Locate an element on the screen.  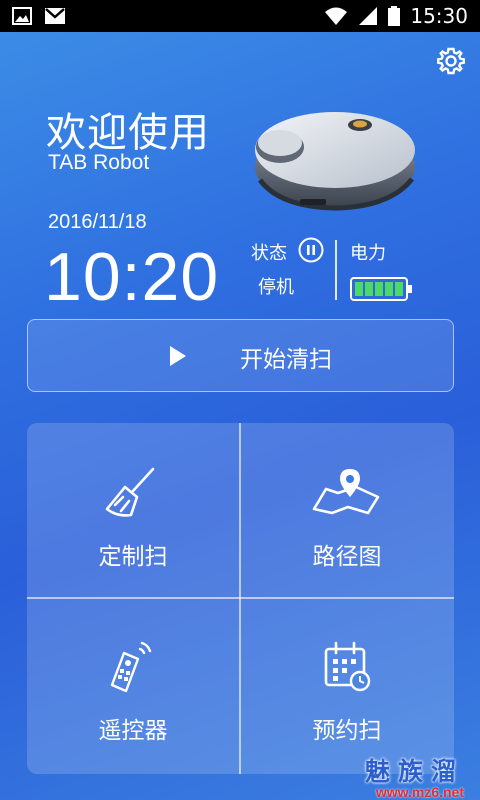
pause-icon is located at coordinates (311, 250).